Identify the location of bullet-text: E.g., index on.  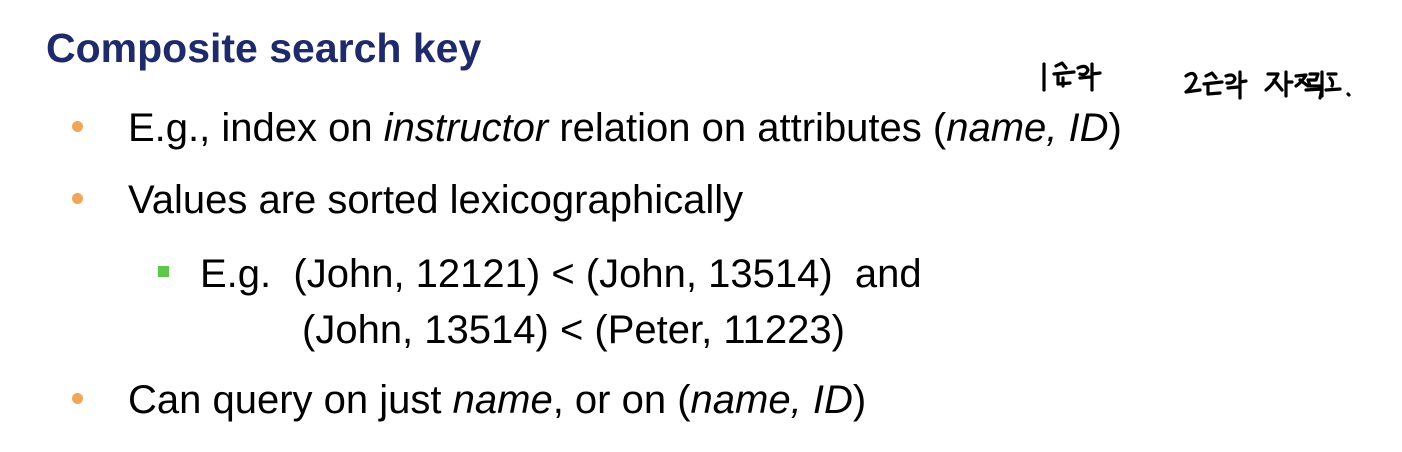
(256, 128).